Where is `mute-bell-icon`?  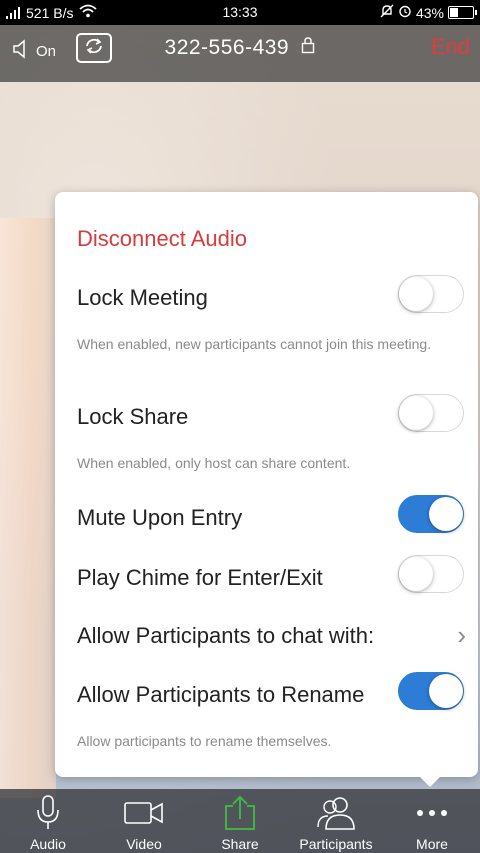 mute-bell-icon is located at coordinates (387, 12).